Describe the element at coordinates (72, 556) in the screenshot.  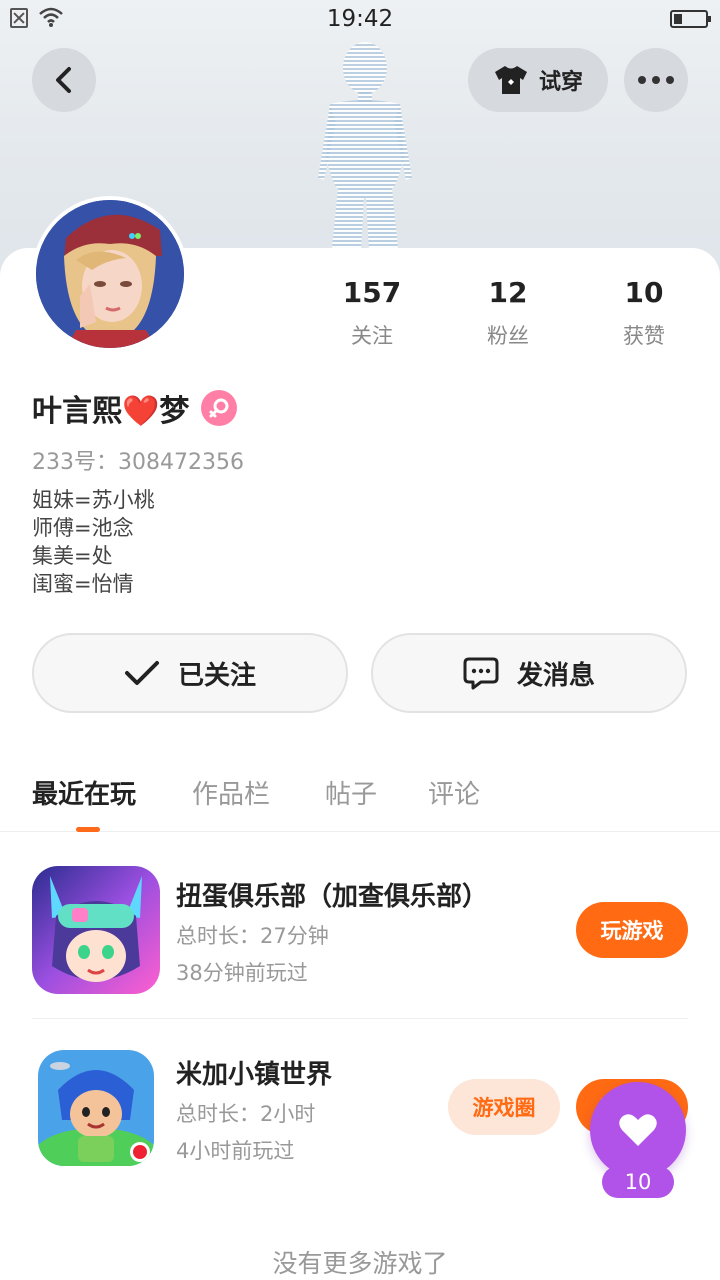
I see `bio-line: 集美=处` at that location.